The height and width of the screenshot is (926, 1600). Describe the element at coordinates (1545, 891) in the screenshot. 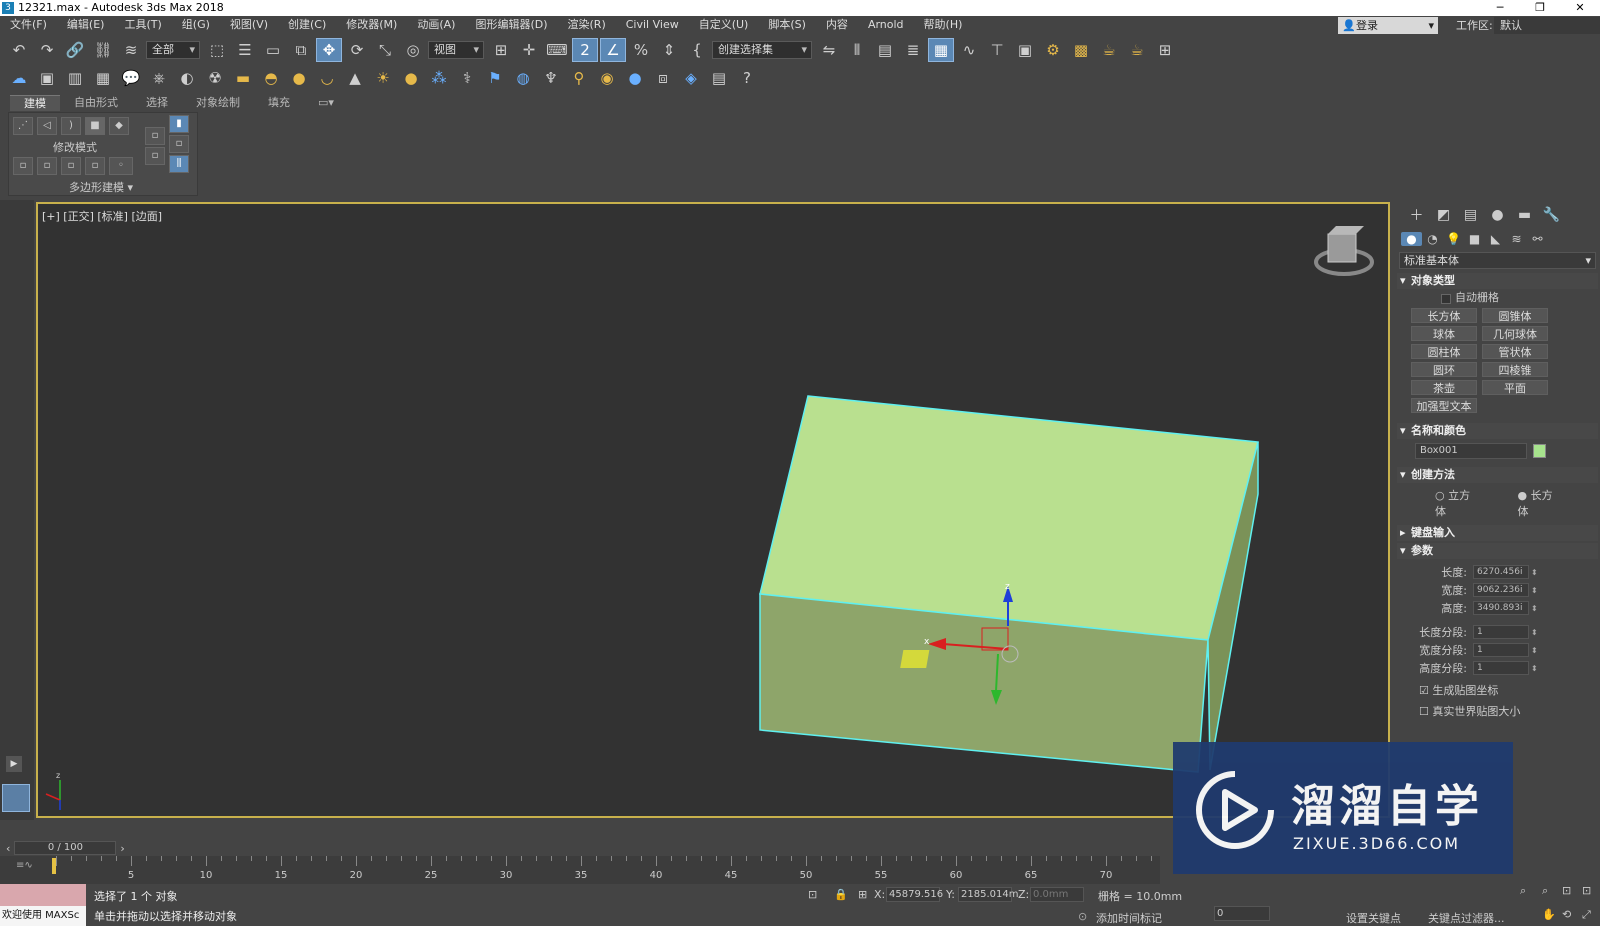

I see `zoom-all-icon: ⌕` at that location.